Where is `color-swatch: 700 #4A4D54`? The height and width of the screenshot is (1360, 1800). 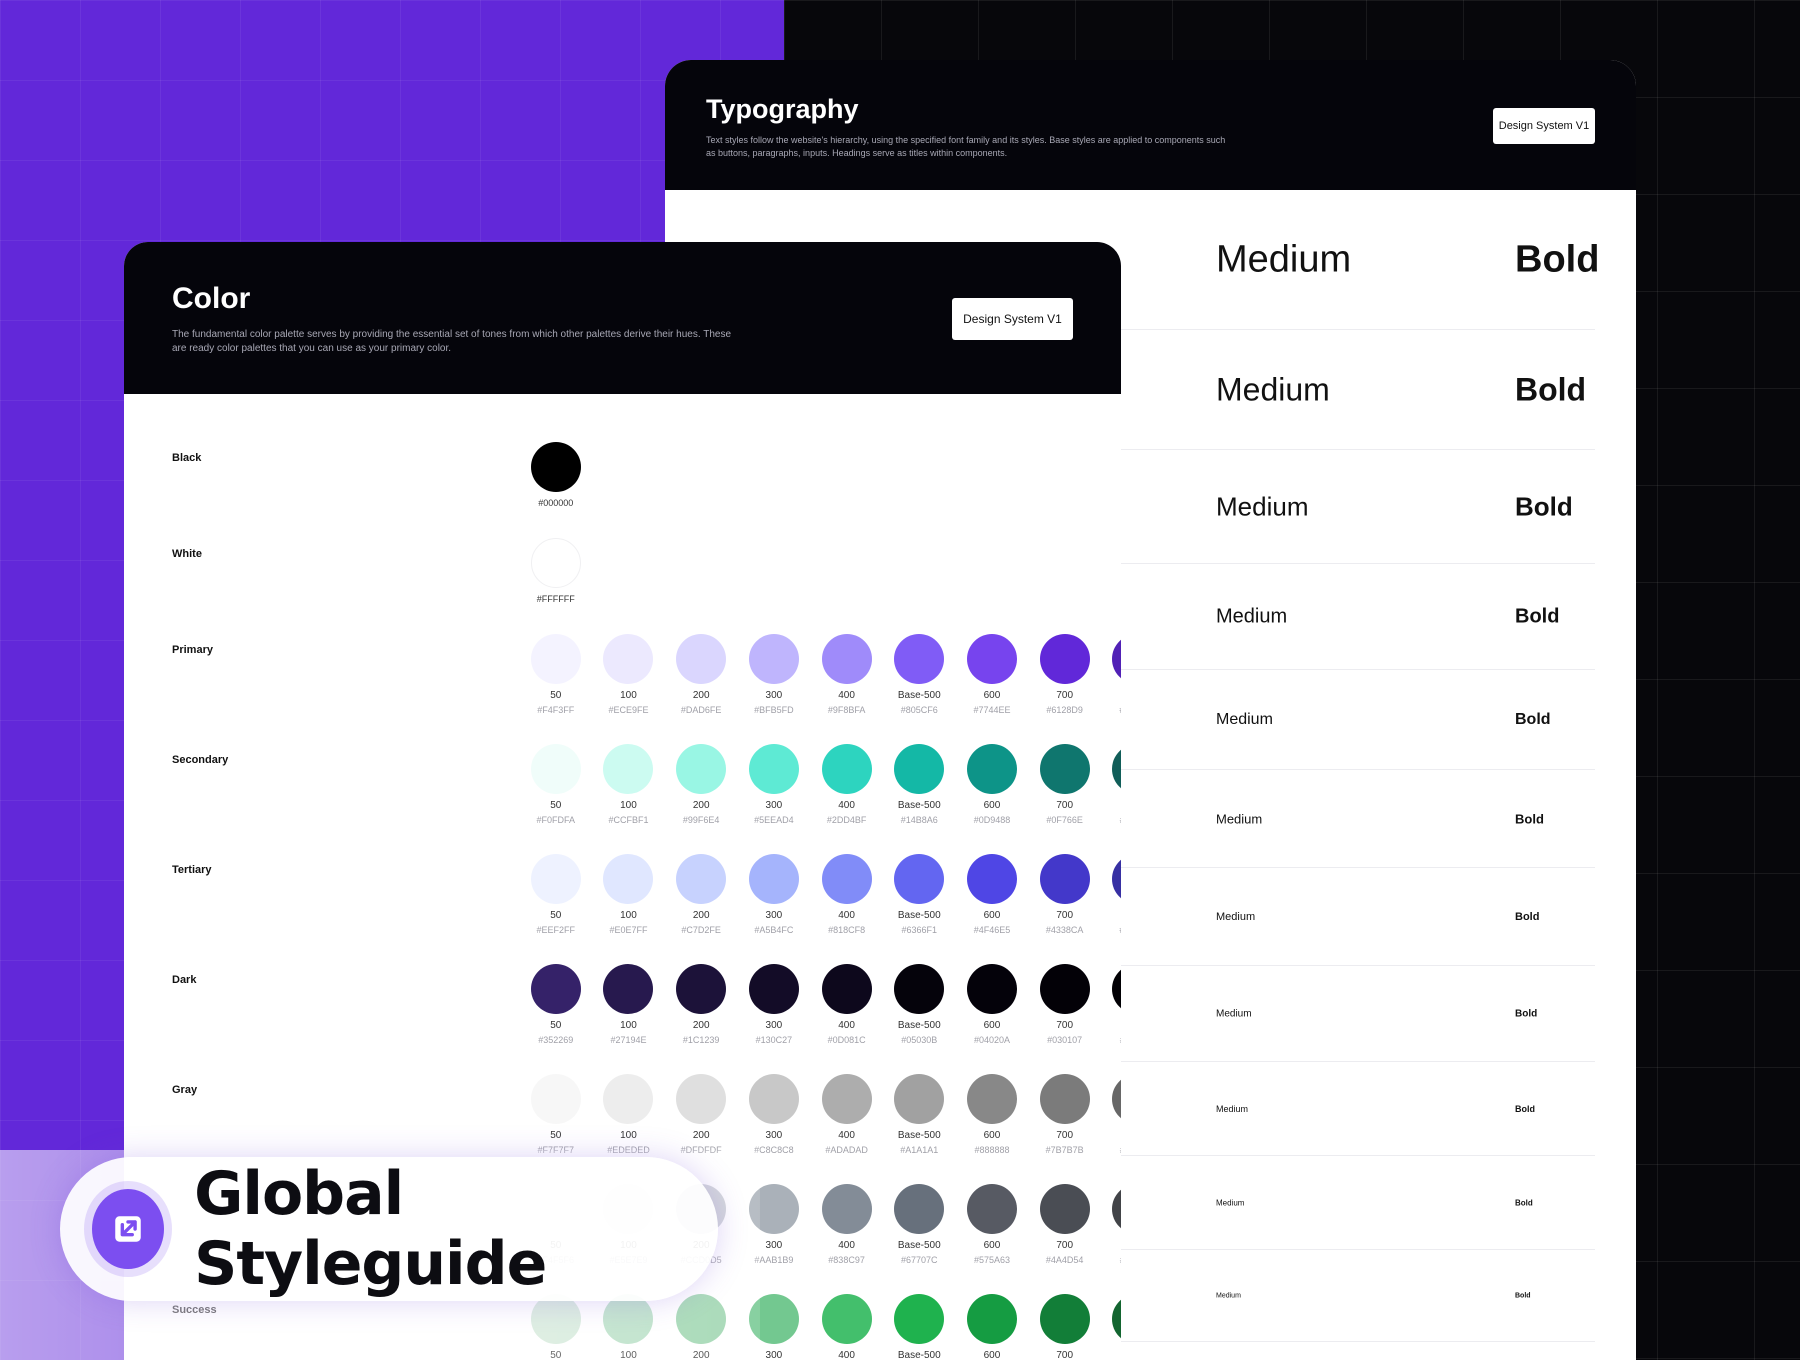 color-swatch: 700 #4A4D54 is located at coordinates (1065, 1224).